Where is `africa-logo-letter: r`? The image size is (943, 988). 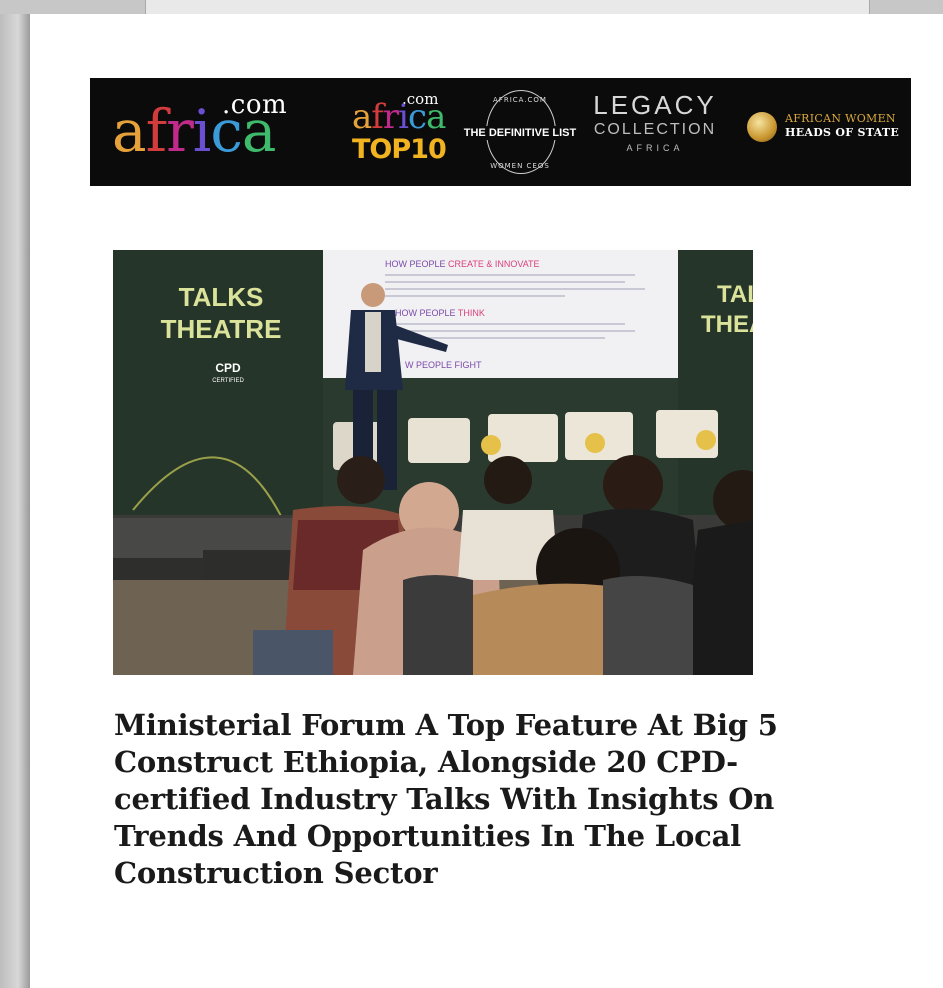 africa-logo-letter: r is located at coordinates (180, 131).